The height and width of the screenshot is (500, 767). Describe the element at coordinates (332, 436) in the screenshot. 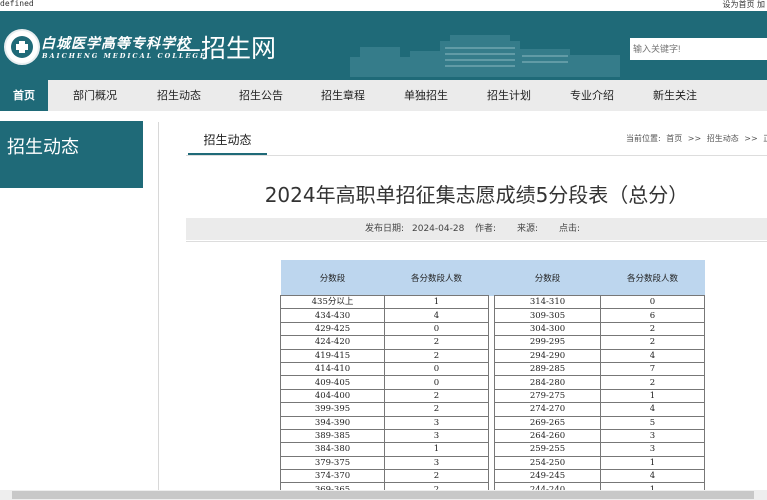

I see `table-cell: 389-385` at that location.